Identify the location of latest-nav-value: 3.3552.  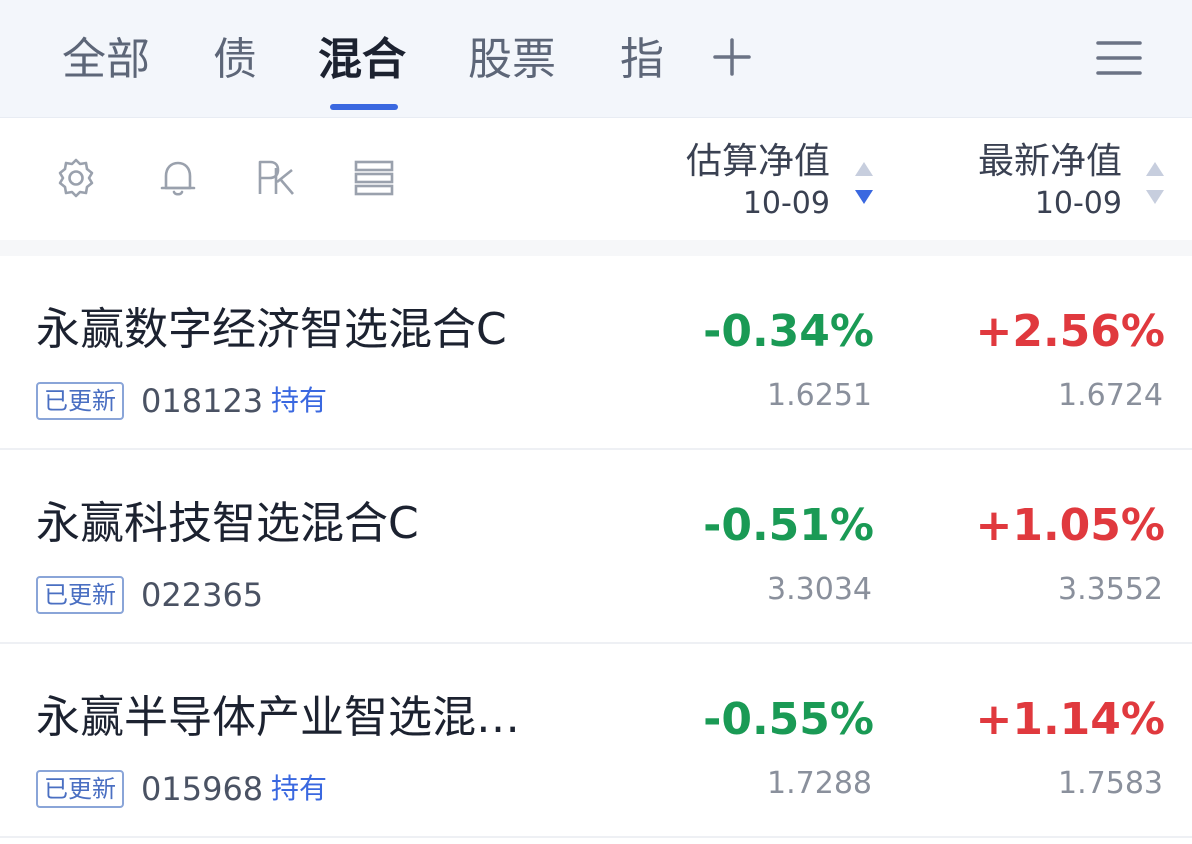
(1110, 589).